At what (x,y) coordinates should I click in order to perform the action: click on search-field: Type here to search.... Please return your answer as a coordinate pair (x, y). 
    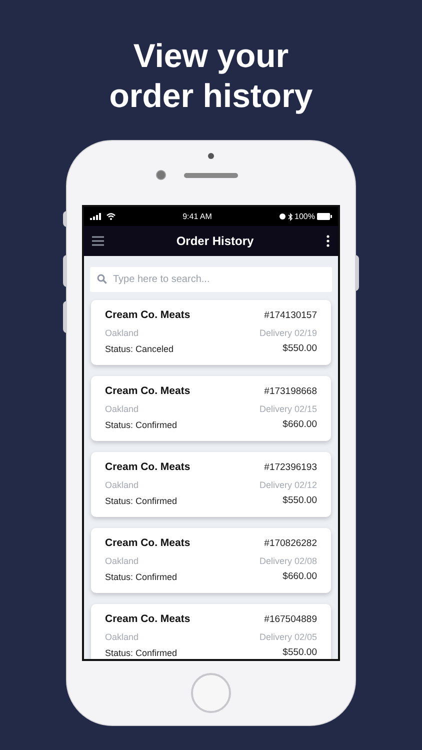
    Looking at the image, I should click on (211, 279).